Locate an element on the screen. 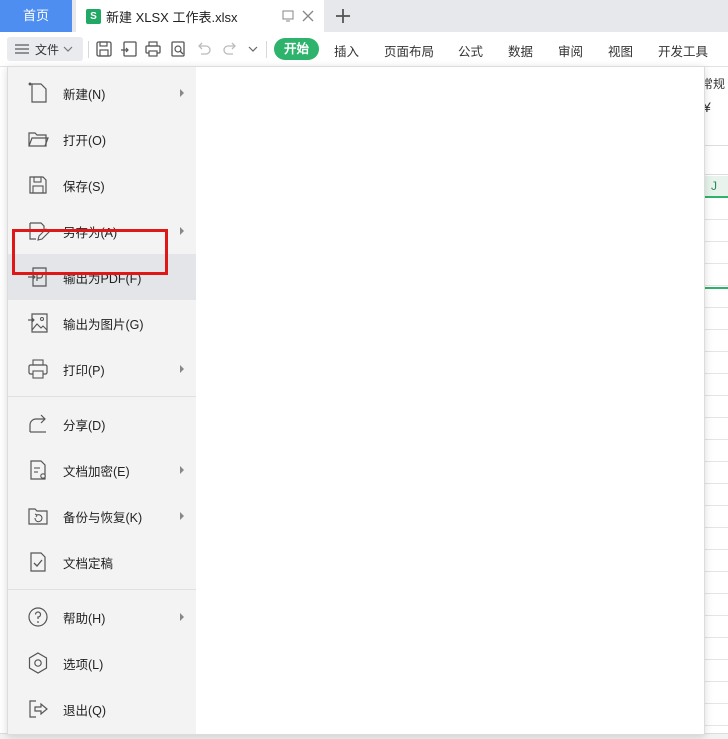 Image resolution: width=728 pixels, height=739 pixels. tab-page-layout: 页面布局 is located at coordinates (409, 50).